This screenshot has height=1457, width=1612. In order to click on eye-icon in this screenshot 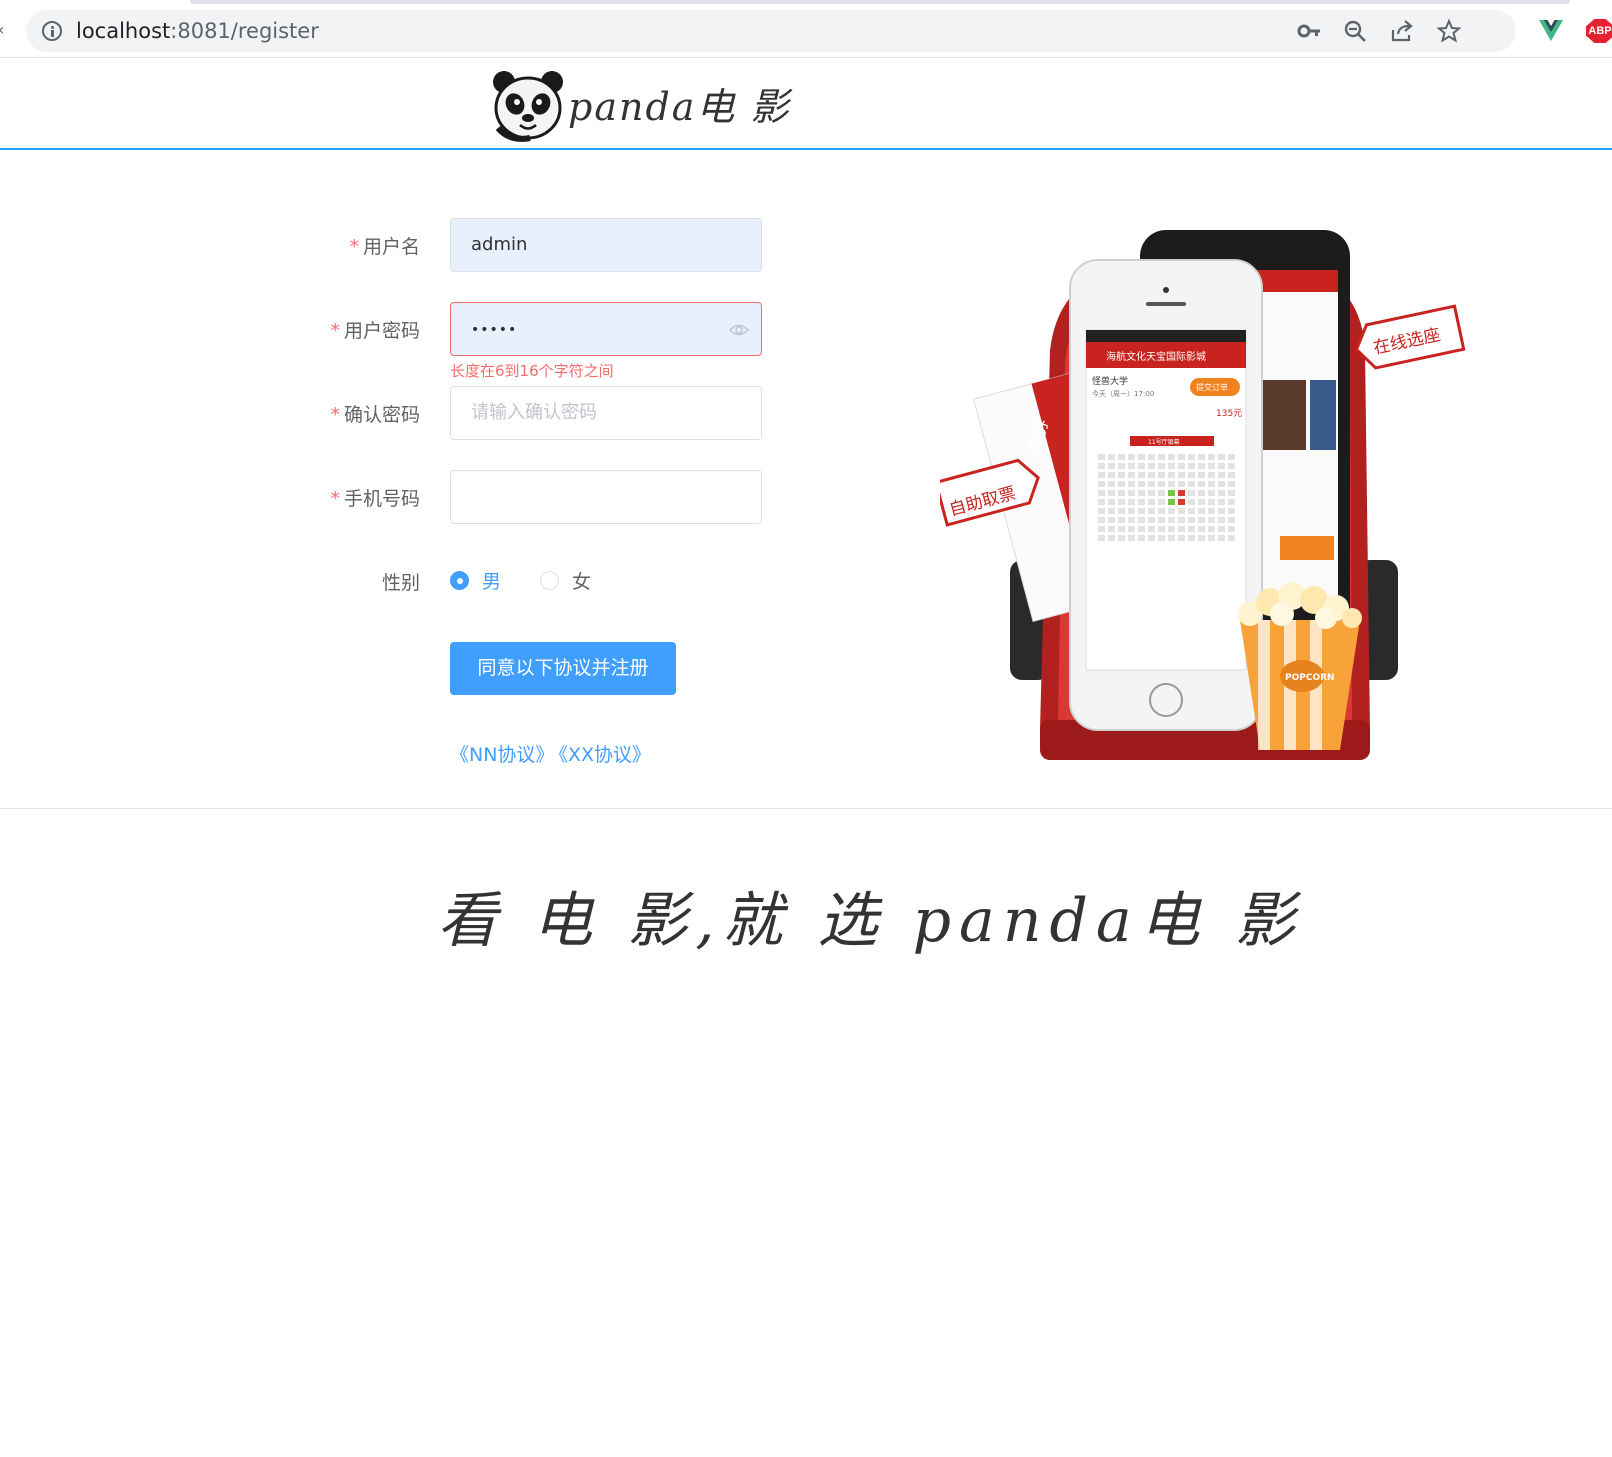, I will do `click(739, 330)`.